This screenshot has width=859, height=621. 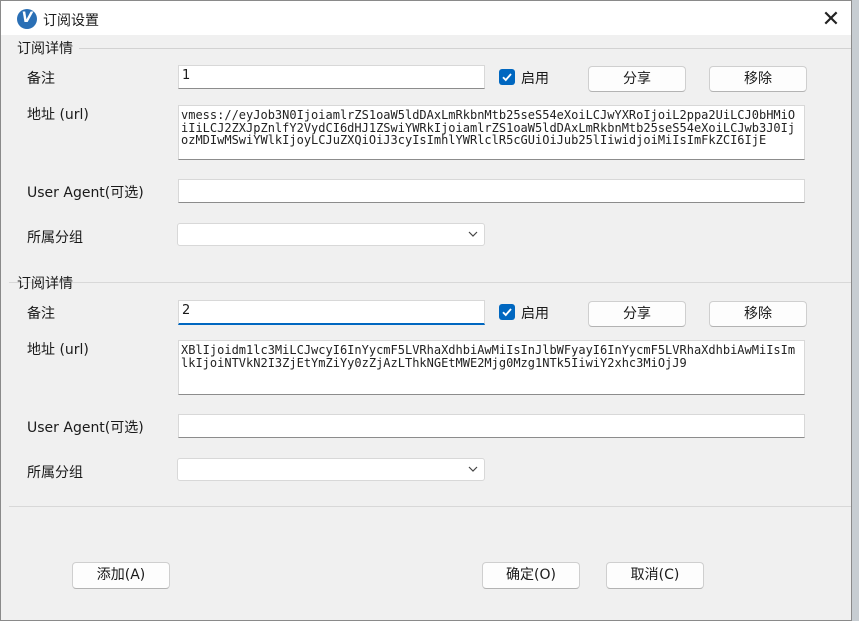 I want to click on v2rayn-app-icon: V, so click(x=27, y=19).